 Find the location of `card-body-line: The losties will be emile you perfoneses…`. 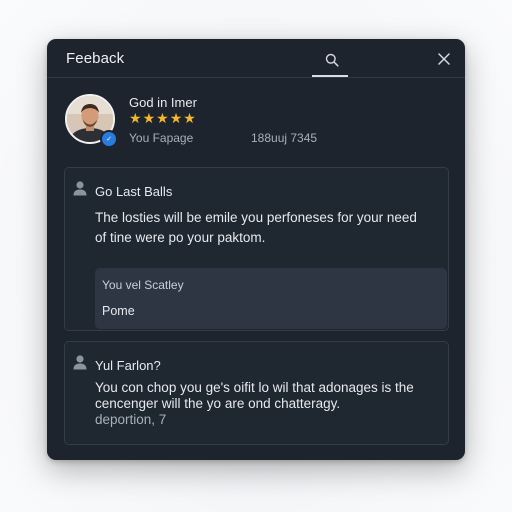

card-body-line: The losties will be emile you perfoneses… is located at coordinates (256, 217).